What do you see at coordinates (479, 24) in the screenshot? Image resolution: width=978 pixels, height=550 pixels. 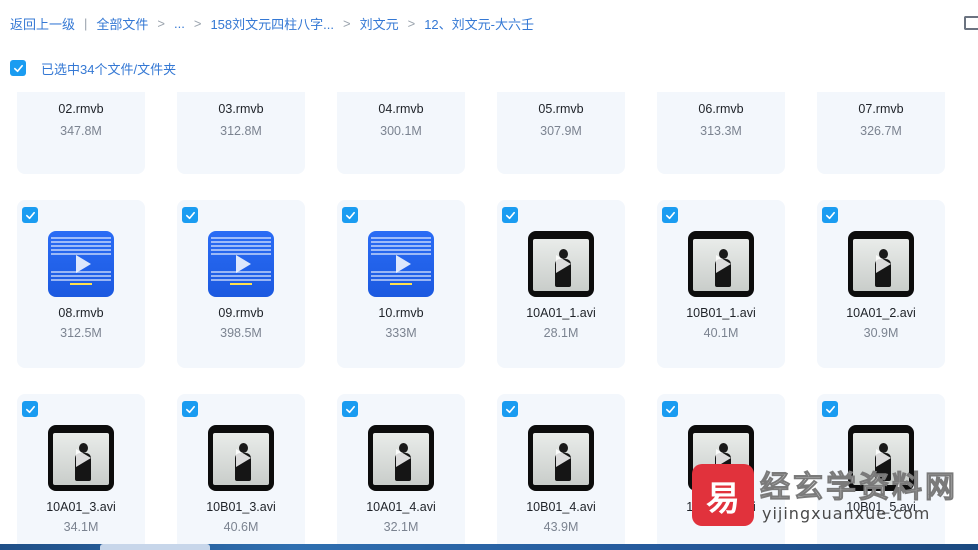 I see `breadcrumb-current: 12、刘文元-大六壬` at bounding box center [479, 24].